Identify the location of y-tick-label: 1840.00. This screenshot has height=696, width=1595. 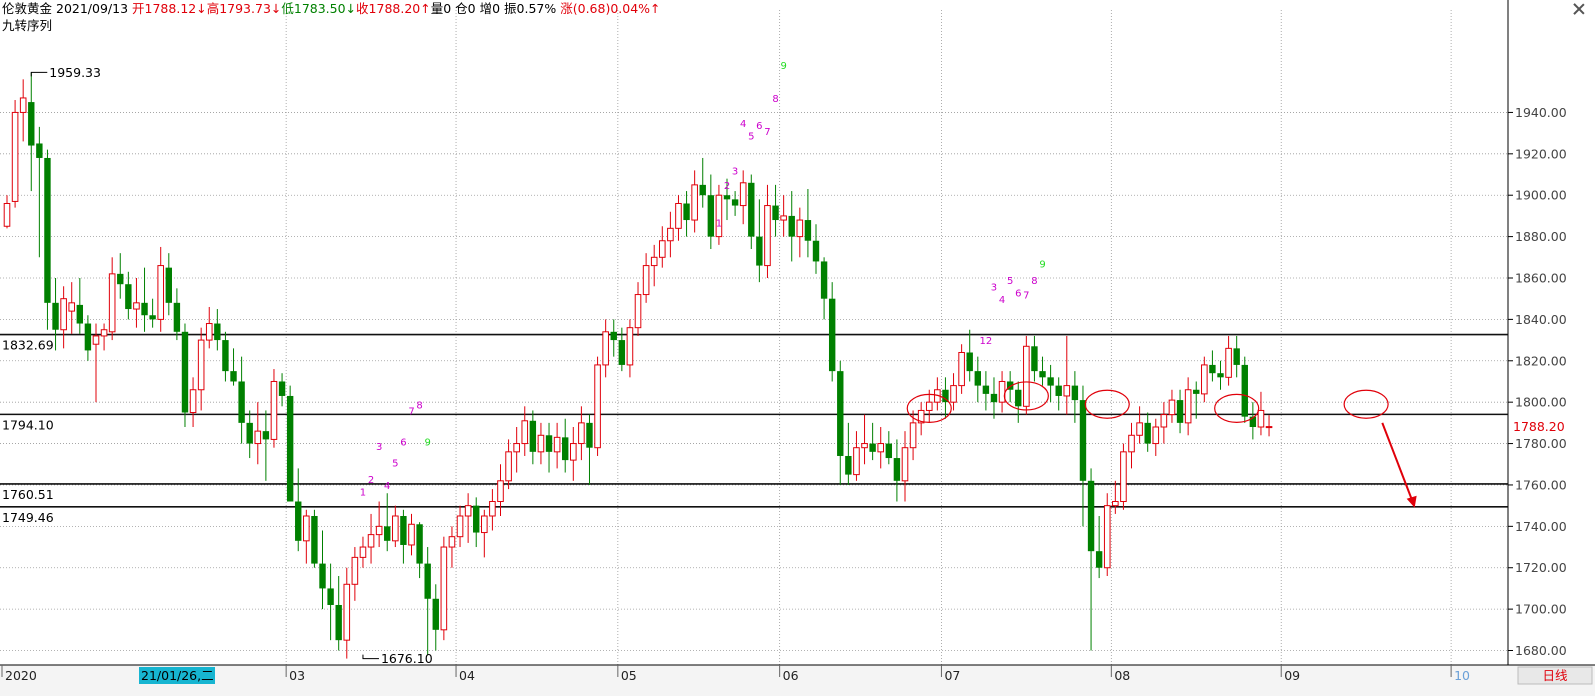
(1541, 319).